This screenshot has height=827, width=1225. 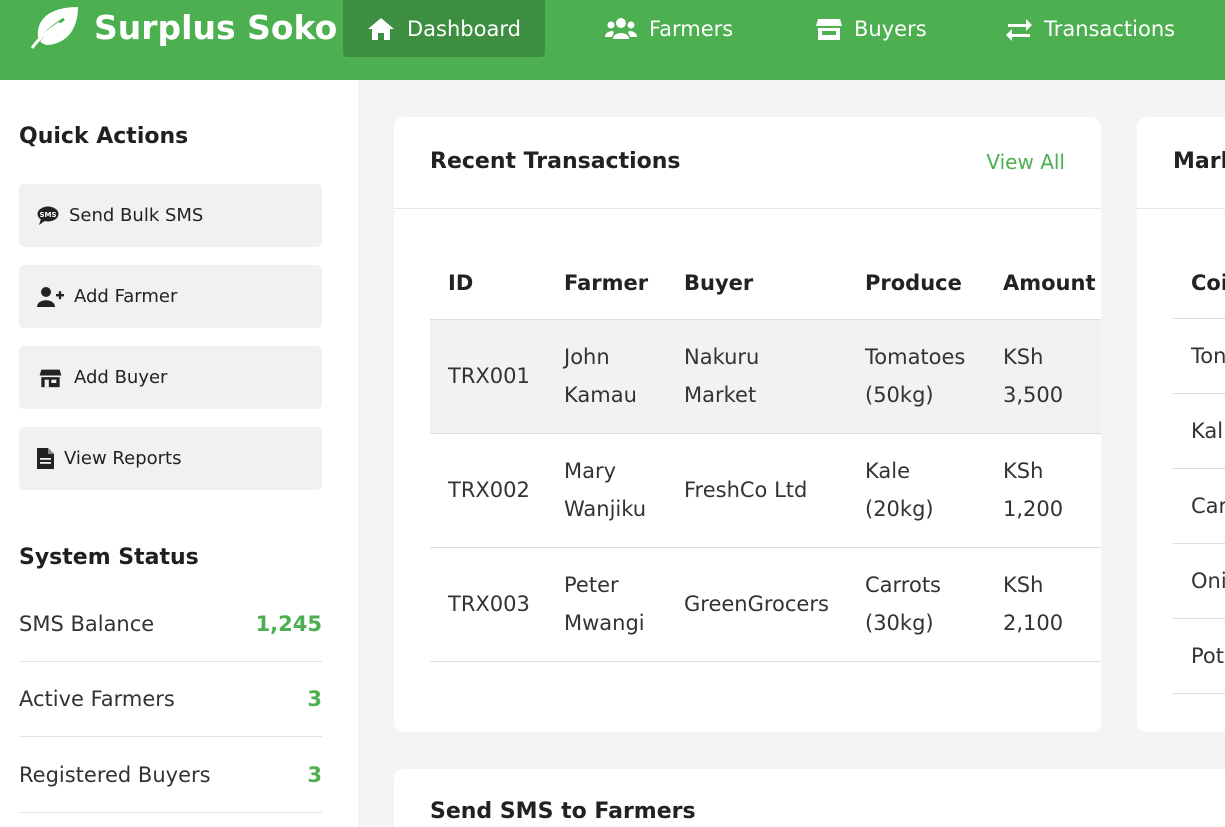 What do you see at coordinates (606, 604) in the screenshot?
I see `cell-farmer: Peter Mwangi` at bounding box center [606, 604].